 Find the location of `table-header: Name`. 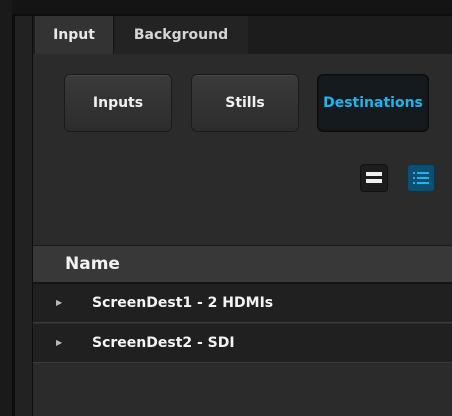

table-header: Name is located at coordinates (242, 264).